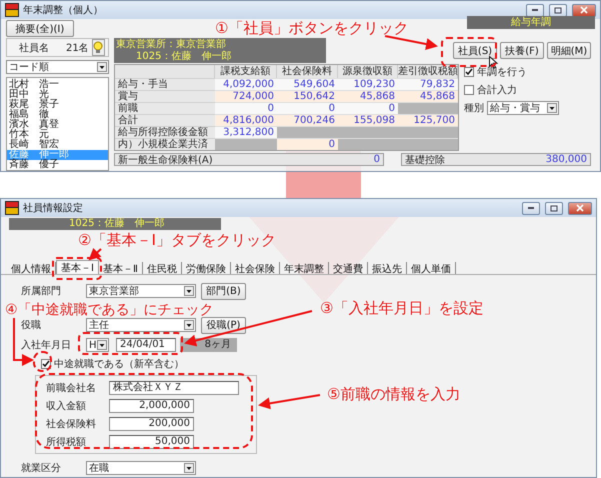 This screenshot has width=601, height=478. I want to click on row-label: 給与・手当, so click(165, 84).